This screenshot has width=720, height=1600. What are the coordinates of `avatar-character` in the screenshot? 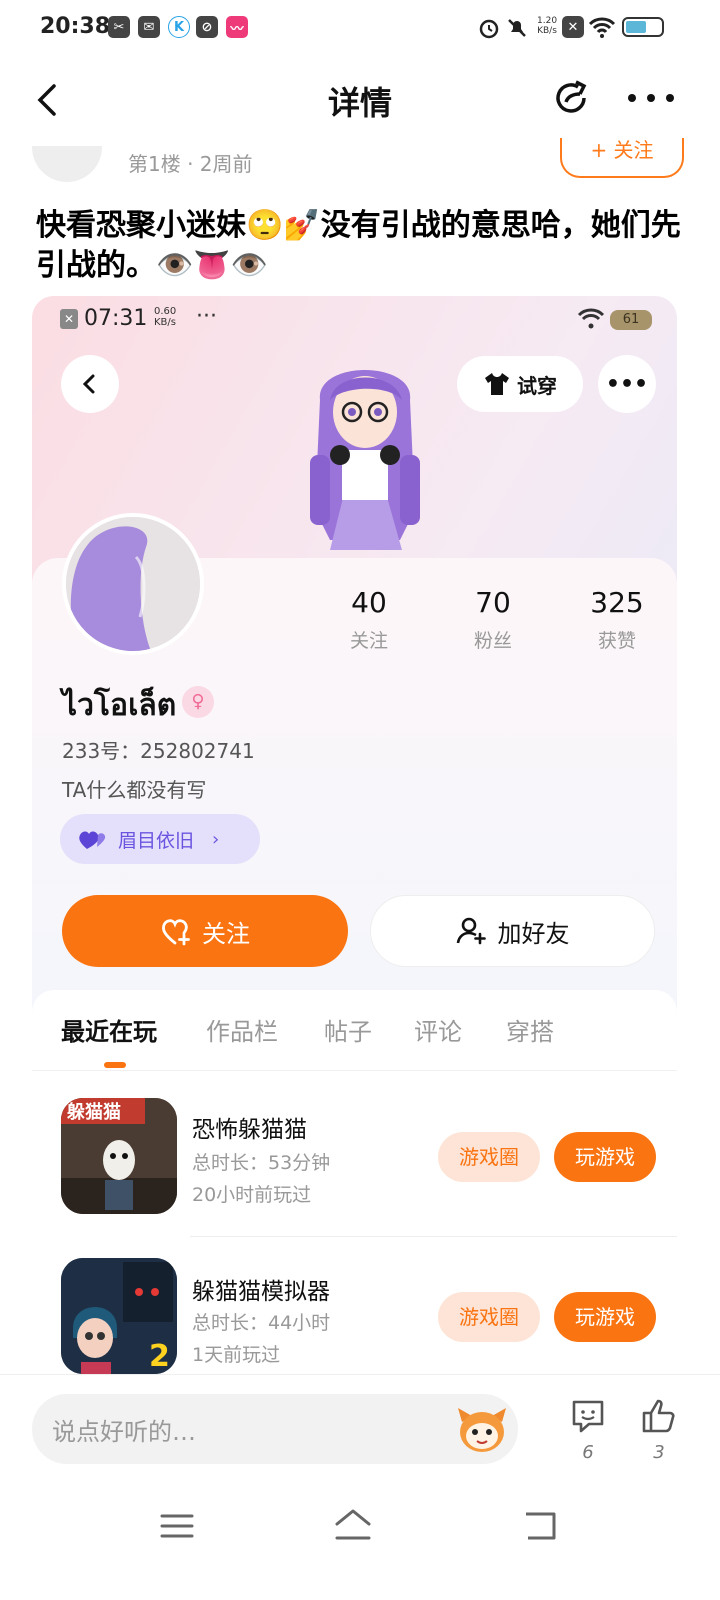 It's located at (365, 449).